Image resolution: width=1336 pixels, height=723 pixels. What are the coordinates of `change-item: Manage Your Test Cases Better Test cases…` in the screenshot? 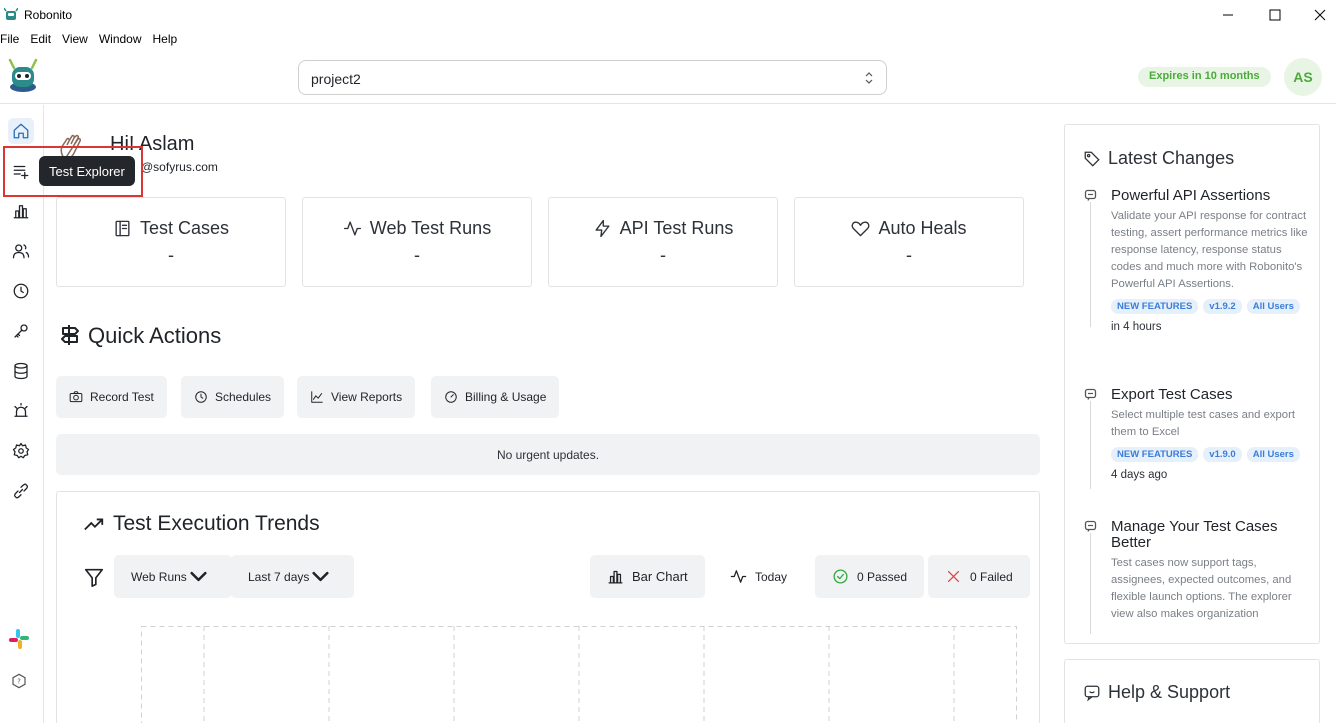 It's located at (1211, 571).